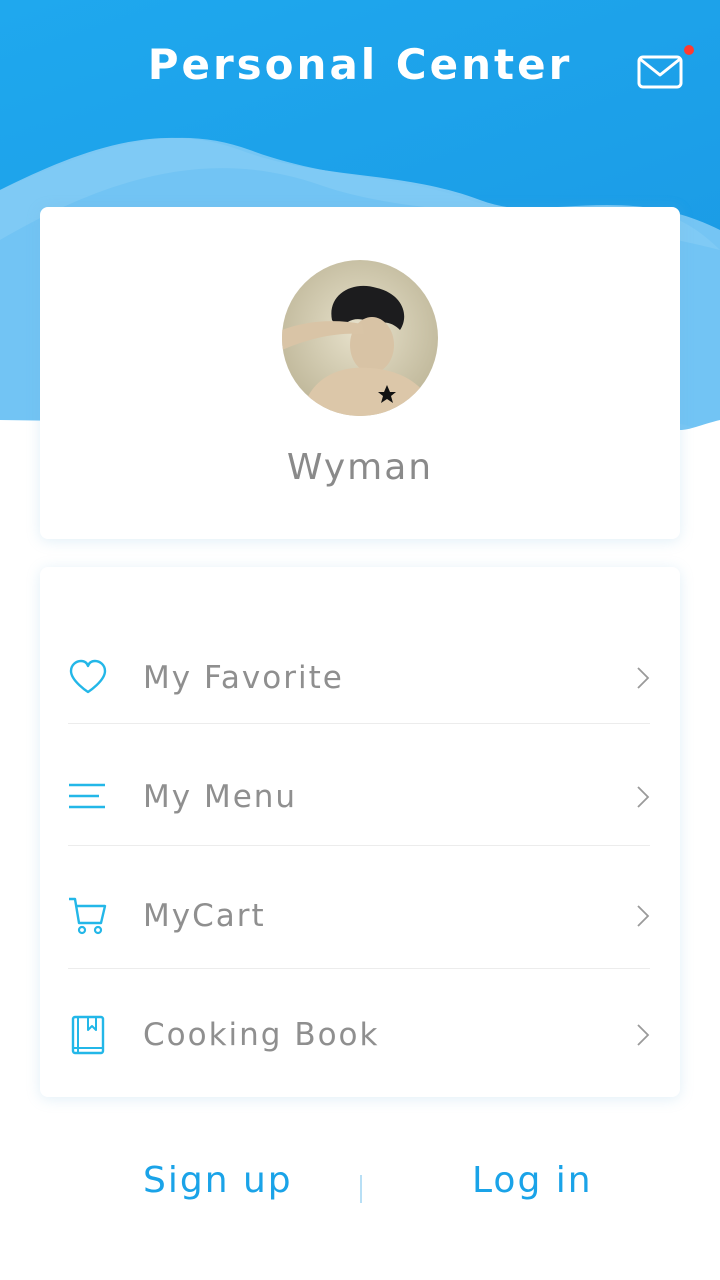 The image size is (720, 1280). I want to click on page-title: Personal Center, so click(360, 64).